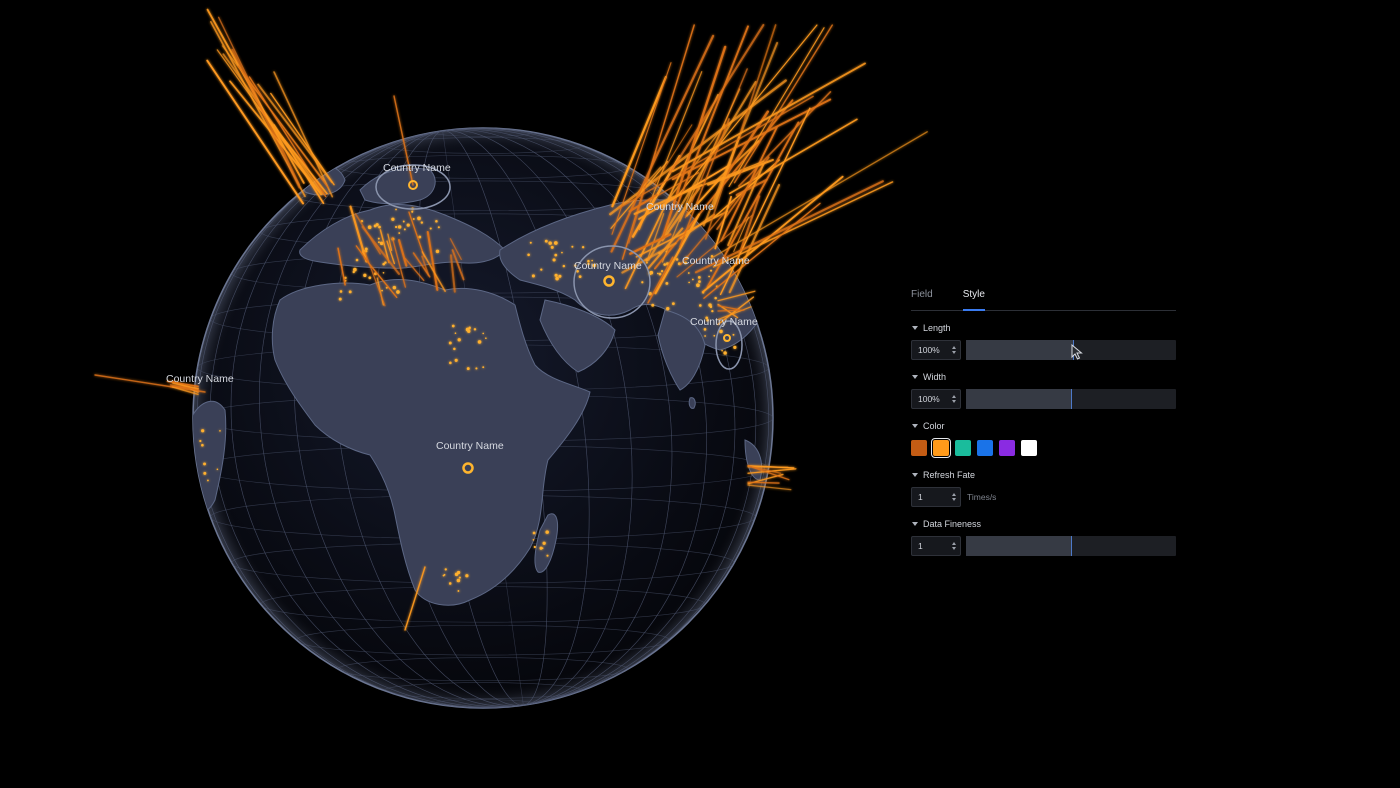 Image resolution: width=1400 pixels, height=788 pixels. What do you see at coordinates (1043, 426) in the screenshot?
I see `color-header: Color` at bounding box center [1043, 426].